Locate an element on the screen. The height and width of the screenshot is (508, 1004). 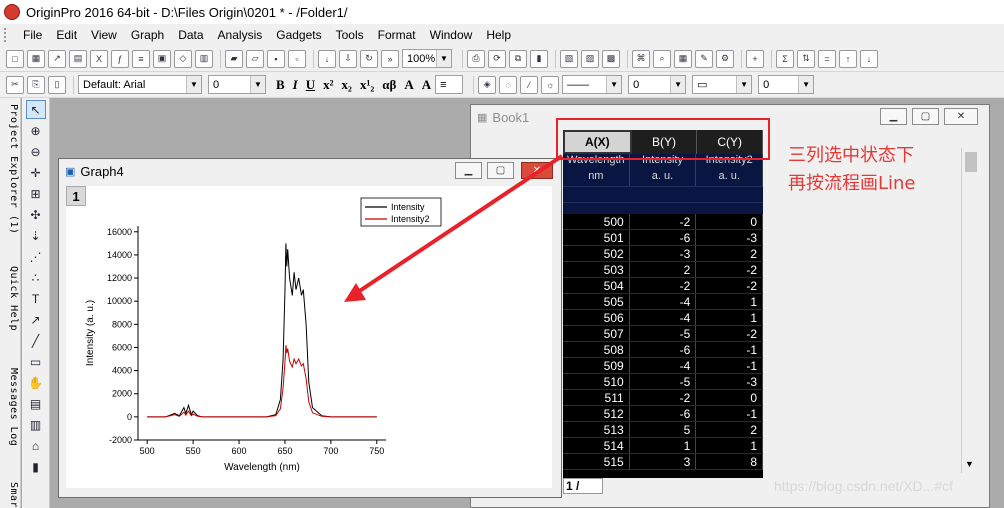
messages-log-tab: Messages Log is located at coordinates (10, 407).